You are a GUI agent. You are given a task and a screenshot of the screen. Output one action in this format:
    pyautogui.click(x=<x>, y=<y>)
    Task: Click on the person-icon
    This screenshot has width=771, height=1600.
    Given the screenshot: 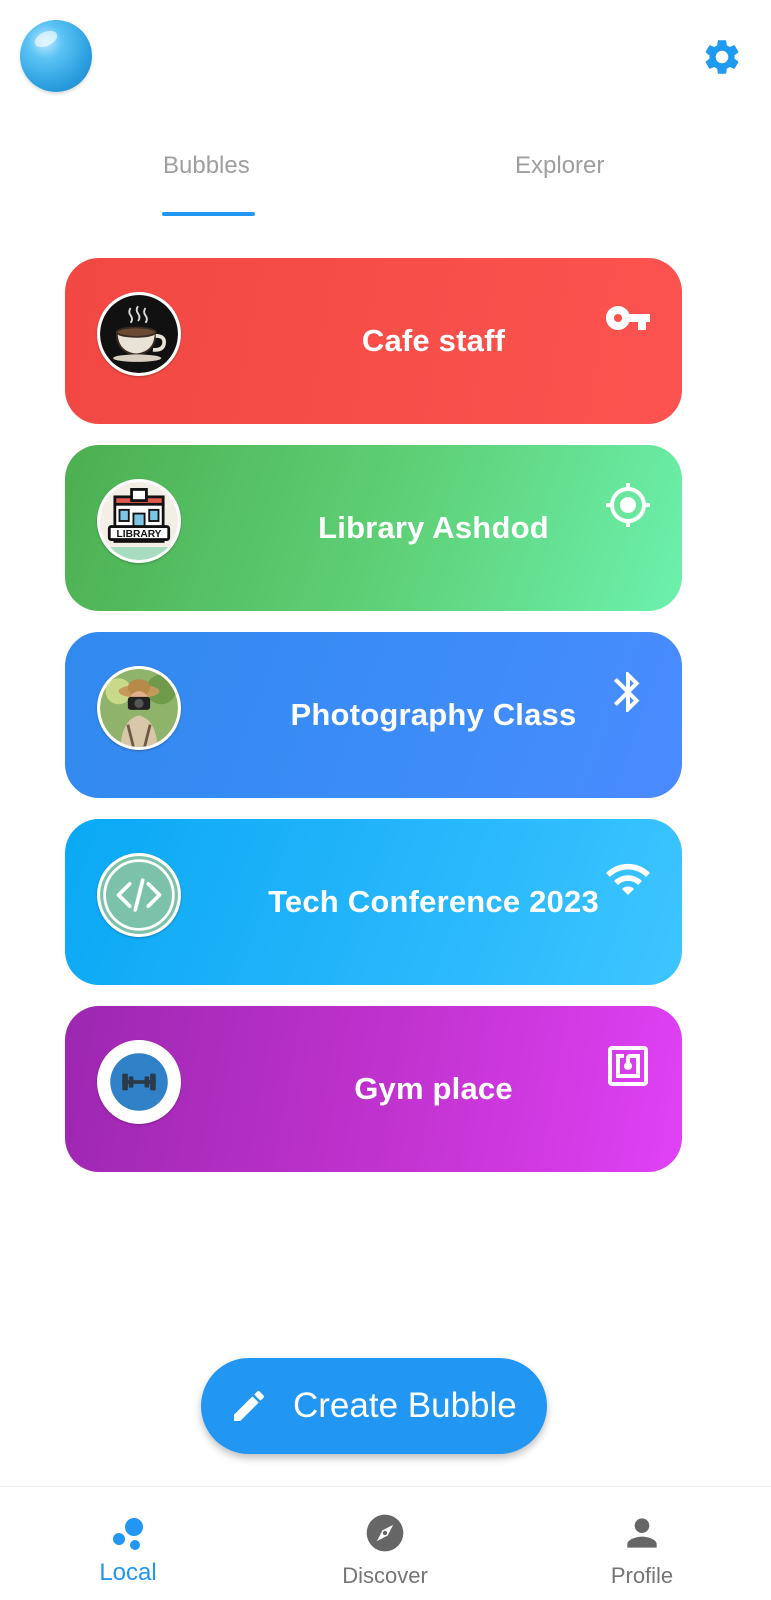 What is the action you would take?
    pyautogui.click(x=642, y=1533)
    